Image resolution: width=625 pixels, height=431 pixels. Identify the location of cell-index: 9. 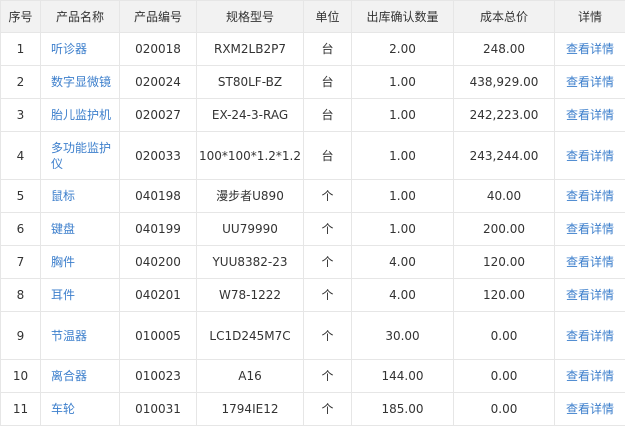
(20, 335).